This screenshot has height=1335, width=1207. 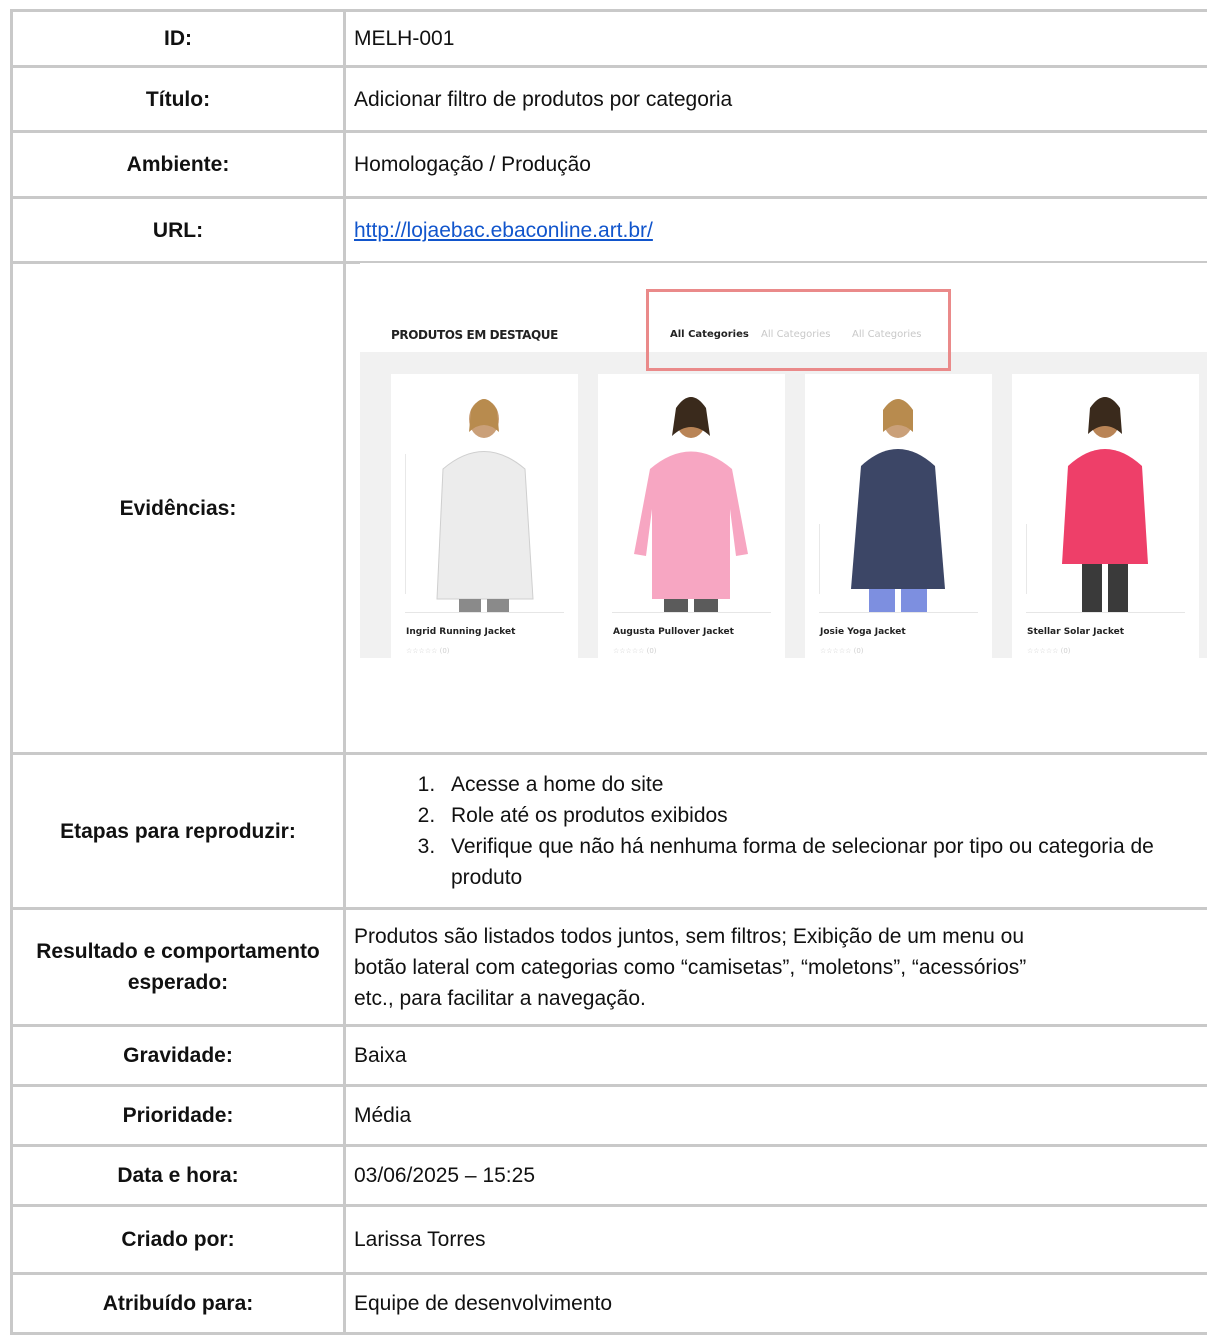 What do you see at coordinates (472, 164) in the screenshot?
I see `value-ambiente: Homologação / Produção` at bounding box center [472, 164].